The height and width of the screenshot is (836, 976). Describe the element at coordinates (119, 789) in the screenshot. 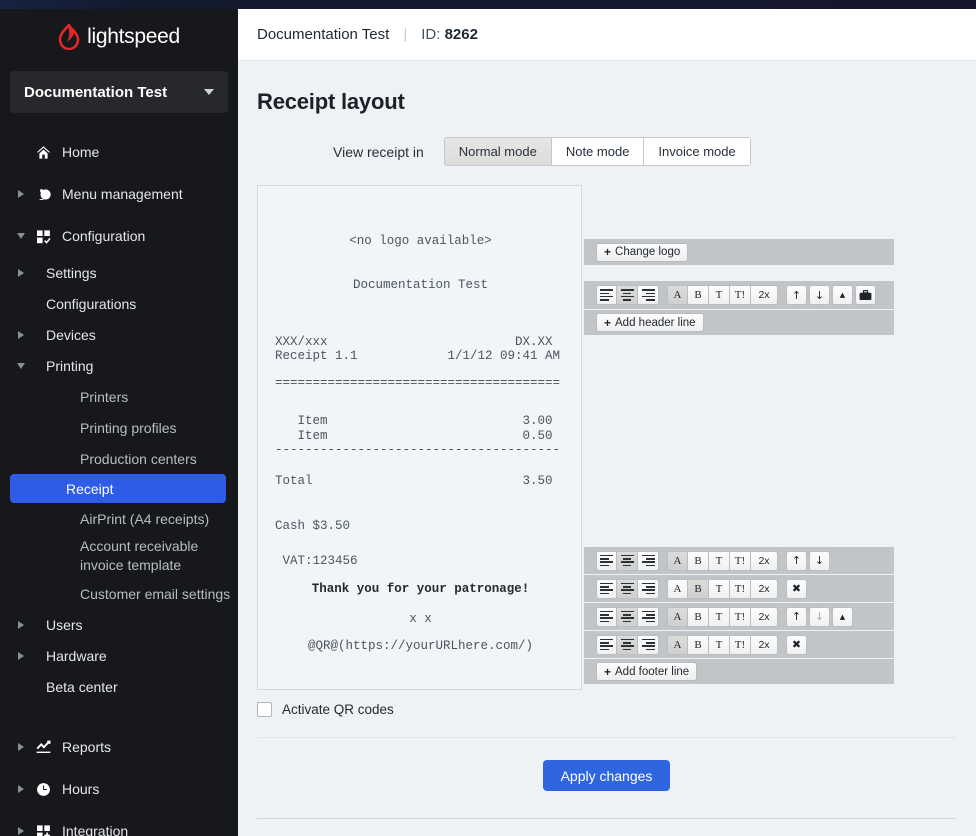

I see `sidebar-item-hours: Hours` at that location.